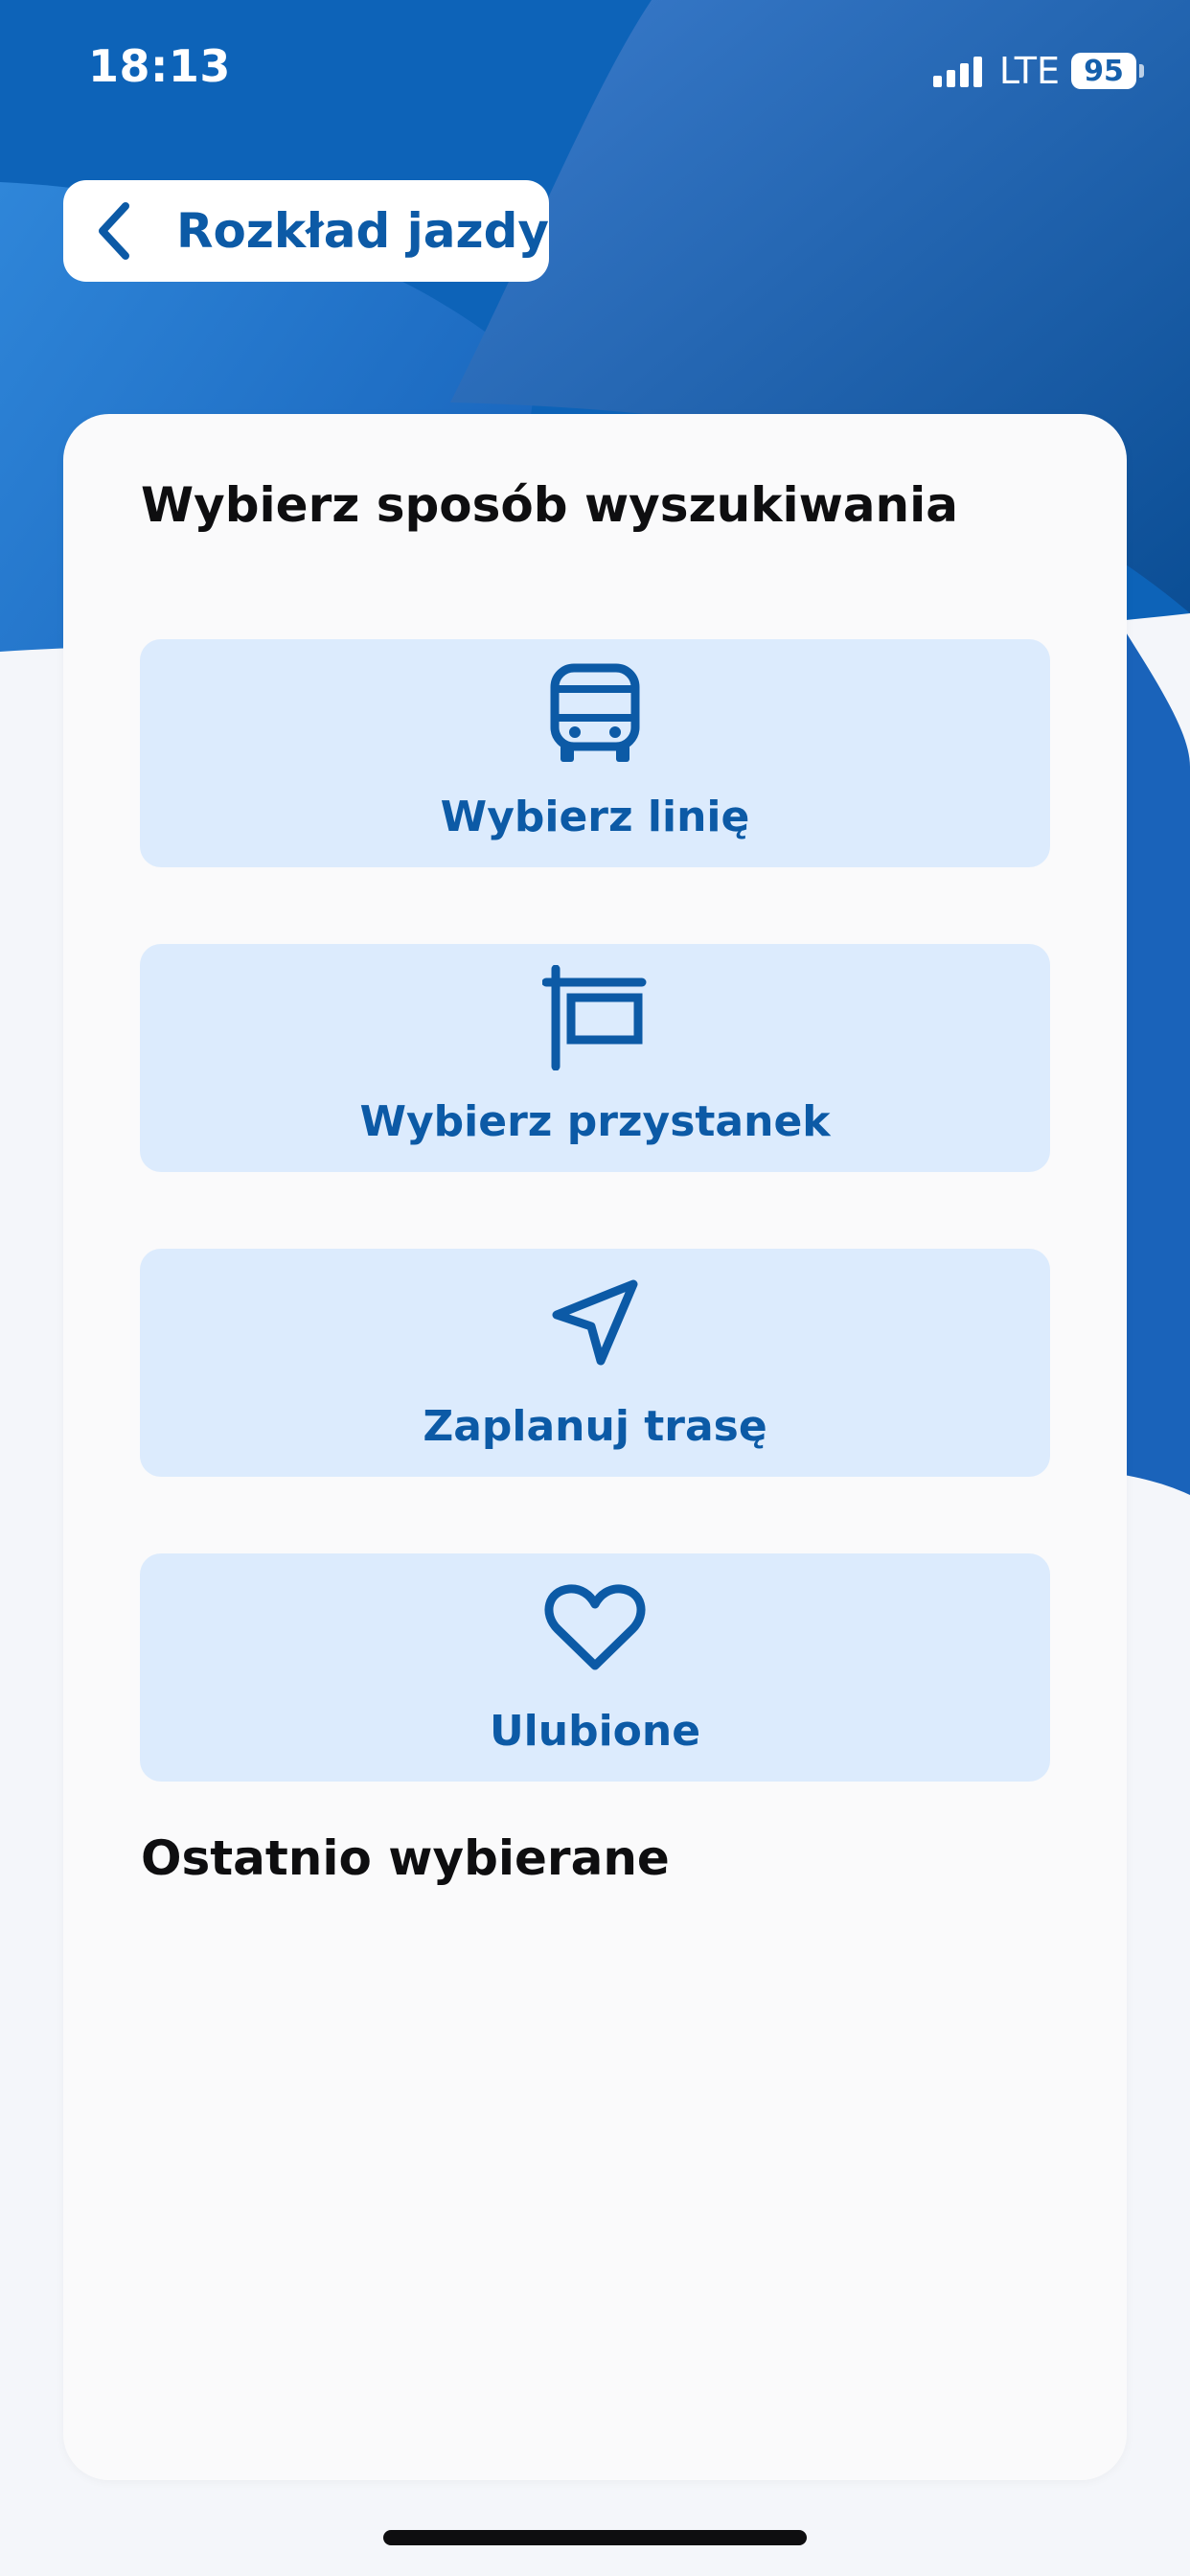 The width and height of the screenshot is (1190, 2576). What do you see at coordinates (595, 817) in the screenshot?
I see `select-line-label: Wybierz linię` at bounding box center [595, 817].